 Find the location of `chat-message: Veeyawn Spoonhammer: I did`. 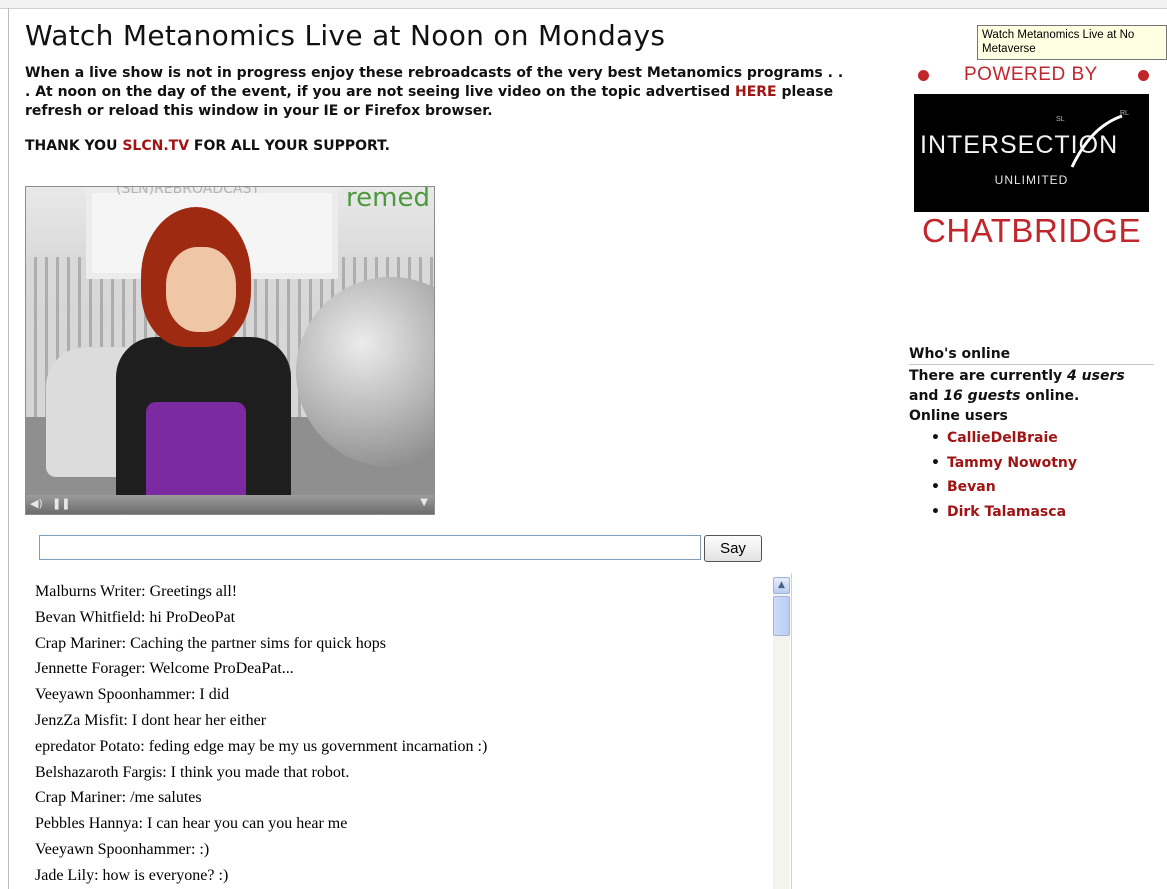

chat-message: Veeyawn Spoonhammer: I did is located at coordinates (132, 695).